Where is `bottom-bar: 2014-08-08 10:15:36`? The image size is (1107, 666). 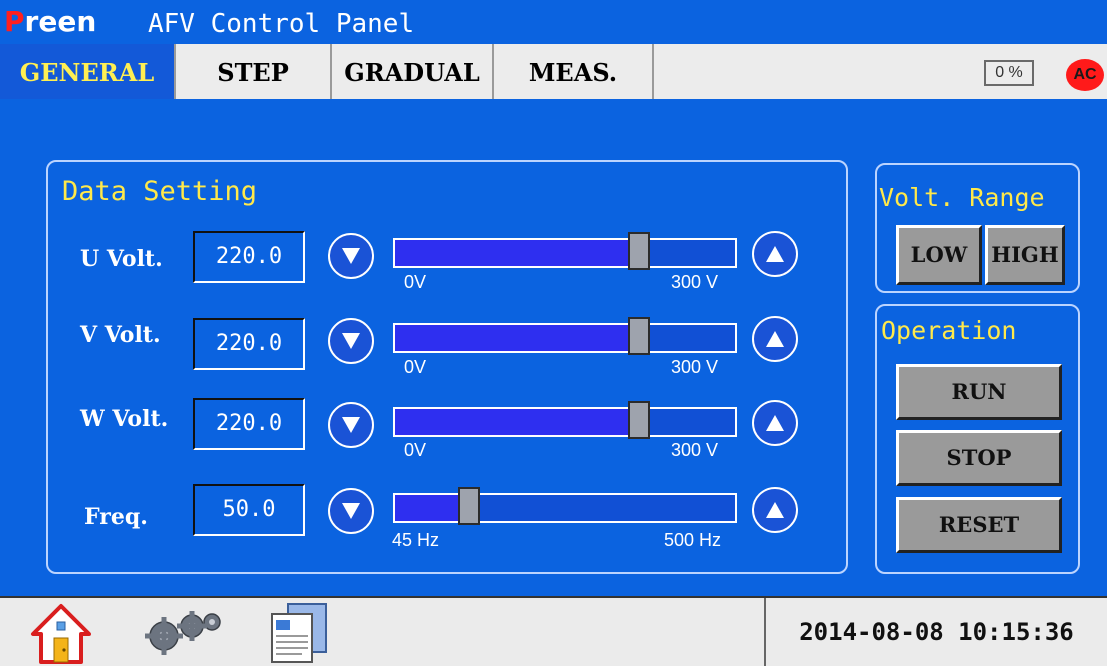
bottom-bar: 2014-08-08 10:15:36 is located at coordinates (553, 631).